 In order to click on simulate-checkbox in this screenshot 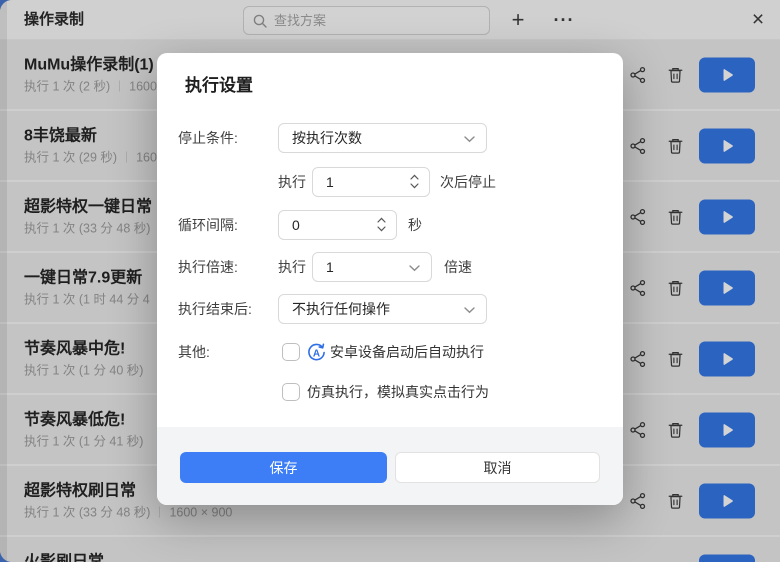, I will do `click(291, 392)`.